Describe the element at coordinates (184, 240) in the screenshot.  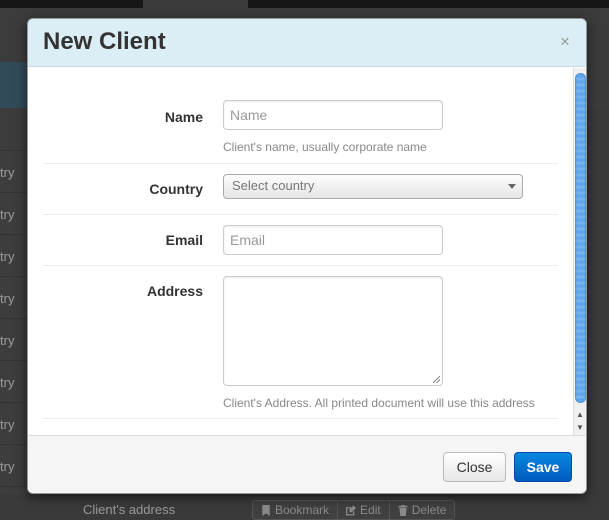
I see `email-label: Email` at that location.